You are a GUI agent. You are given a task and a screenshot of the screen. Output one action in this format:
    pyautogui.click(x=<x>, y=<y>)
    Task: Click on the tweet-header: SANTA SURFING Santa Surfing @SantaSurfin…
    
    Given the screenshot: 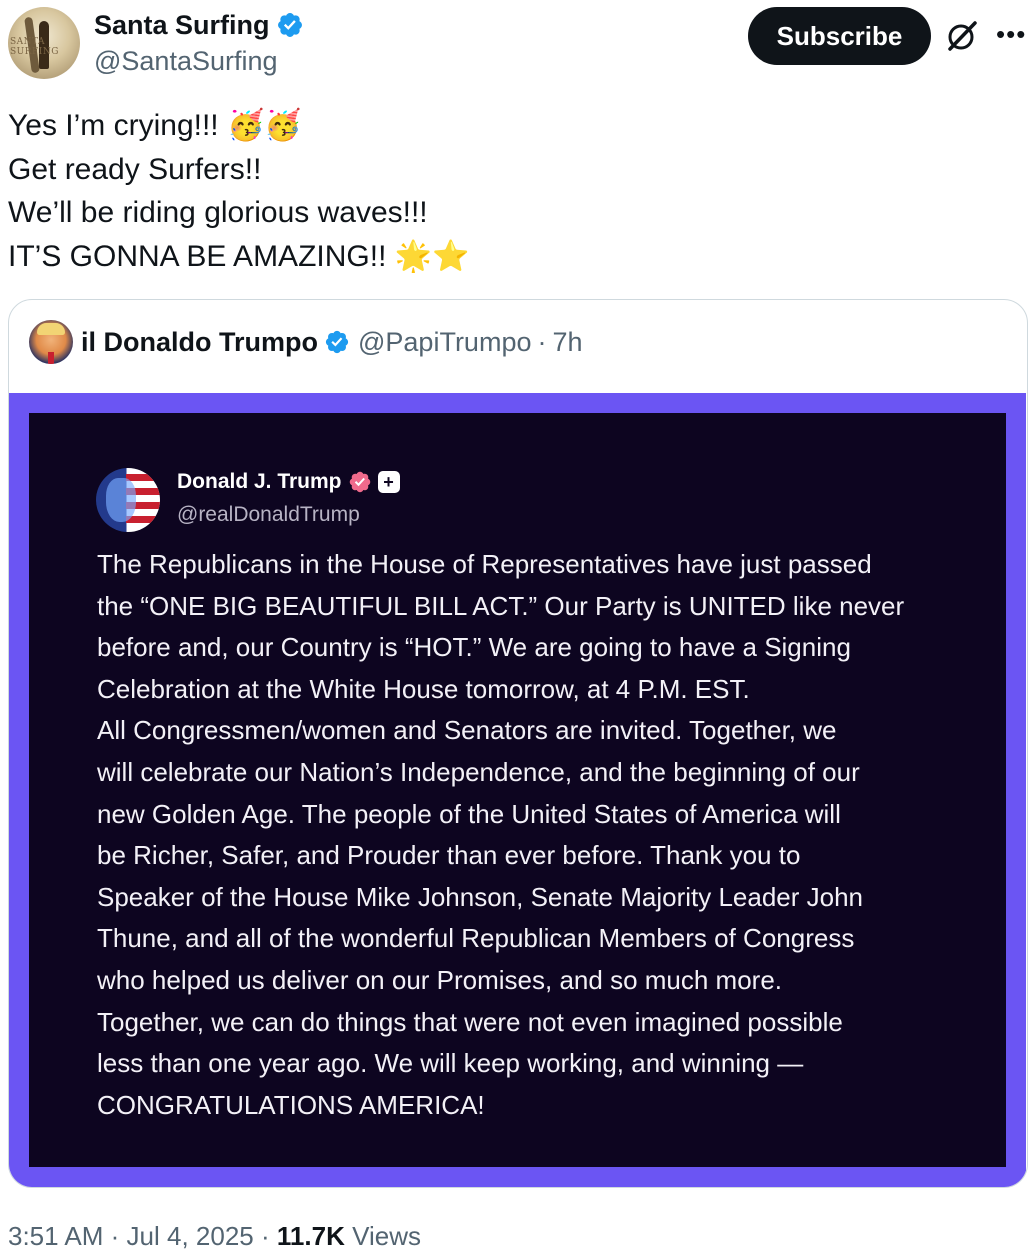 What is the action you would take?
    pyautogui.click(x=516, y=45)
    